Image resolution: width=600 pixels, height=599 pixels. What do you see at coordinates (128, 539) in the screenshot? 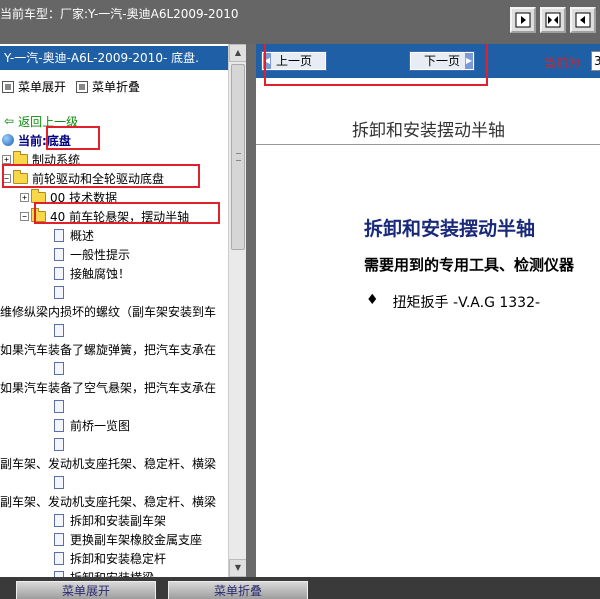
I see `tree-item-replace-bushing: 更换副车架橡胶金属支座` at bounding box center [128, 539].